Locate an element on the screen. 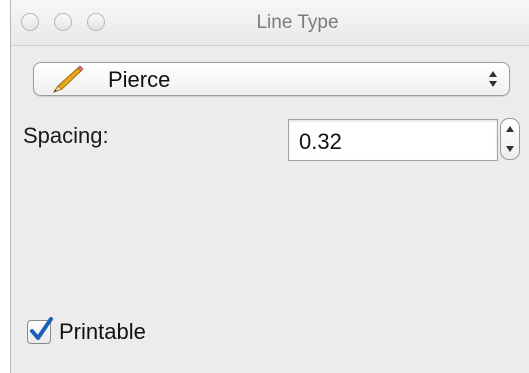 This screenshot has height=373, width=529. stepper-increment-button is located at coordinates (510, 129).